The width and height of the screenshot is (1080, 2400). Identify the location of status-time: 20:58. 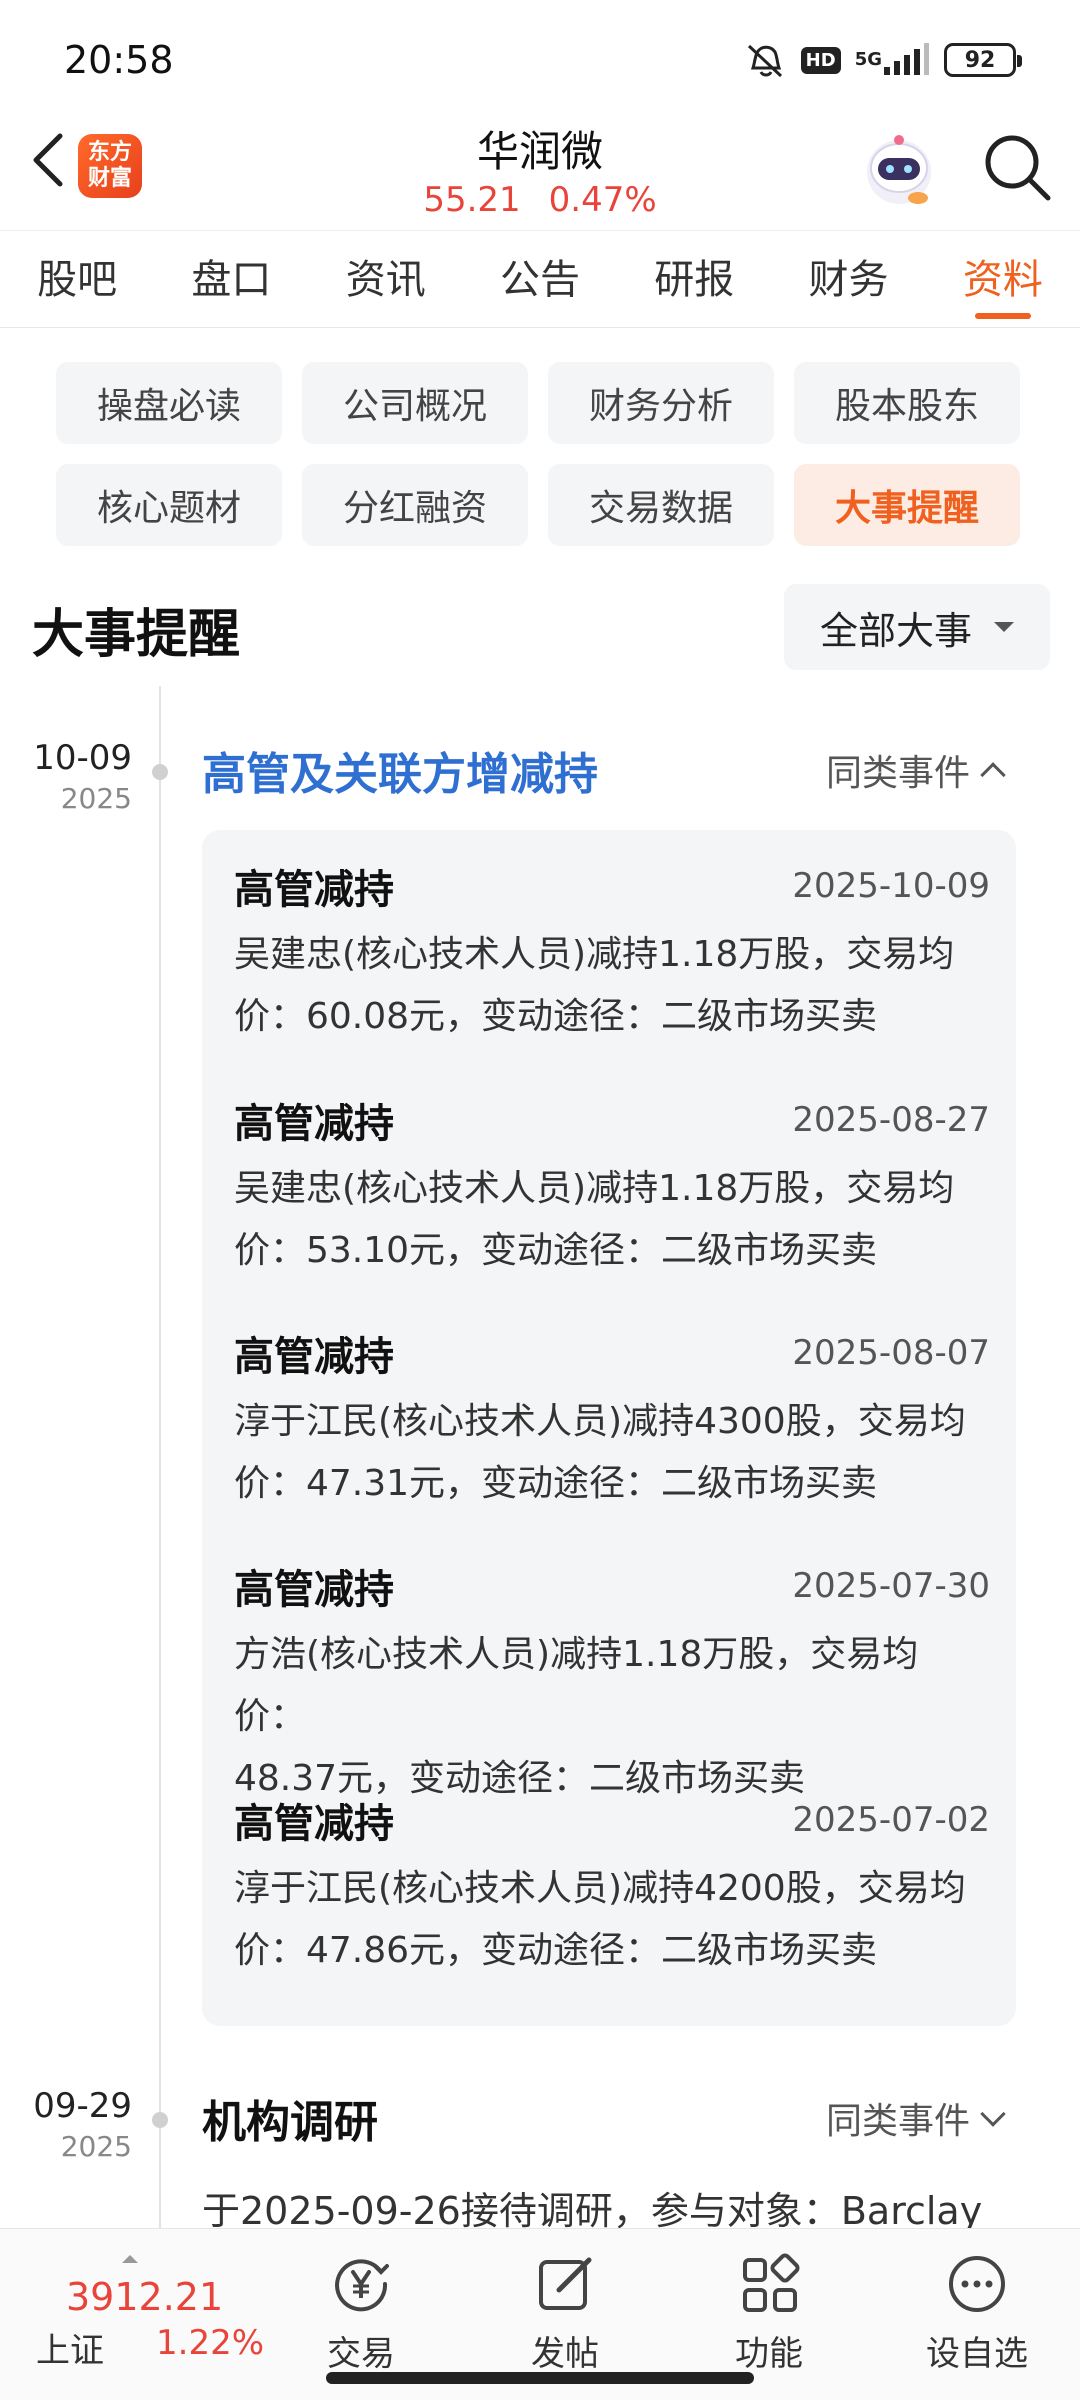
(119, 60).